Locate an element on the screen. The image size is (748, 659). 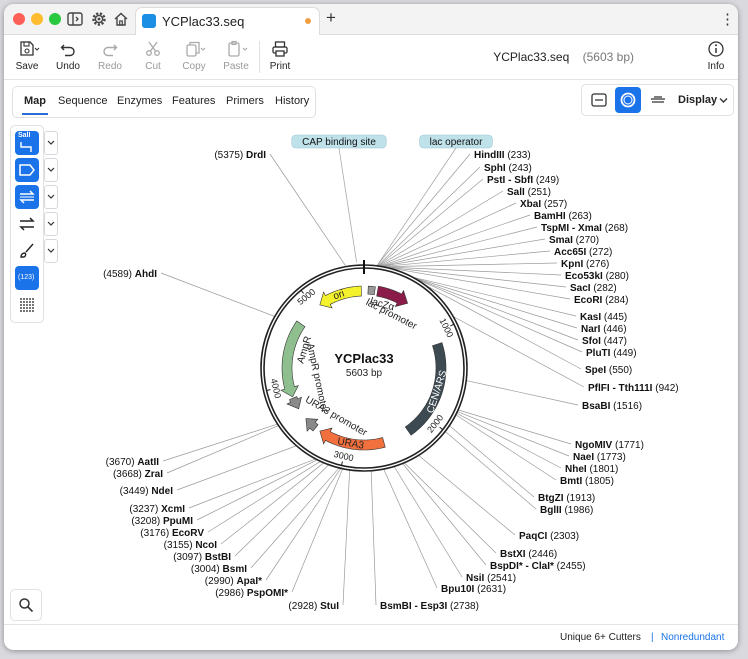
enzyme-label: (2990) ApaI* is located at coordinates (233, 581).